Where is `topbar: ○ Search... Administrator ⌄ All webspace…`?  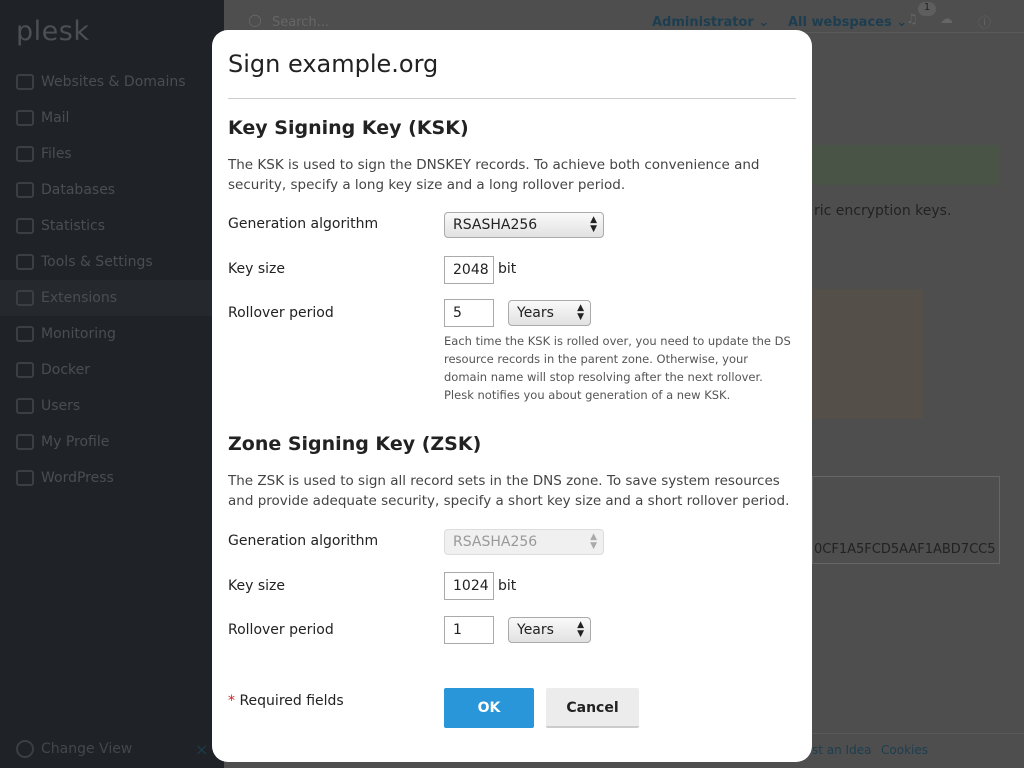
topbar: ○ Search... Administrator ⌄ All webspace… is located at coordinates (624, 16).